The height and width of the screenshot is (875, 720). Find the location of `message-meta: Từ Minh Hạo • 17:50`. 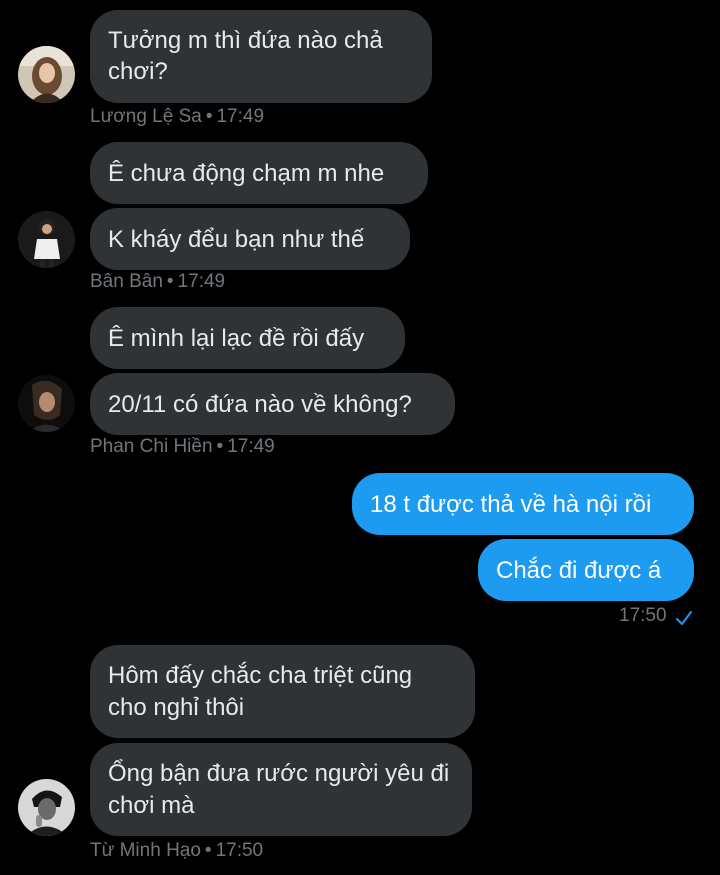

message-meta: Từ Minh Hạo • 17:50 is located at coordinates (176, 851).